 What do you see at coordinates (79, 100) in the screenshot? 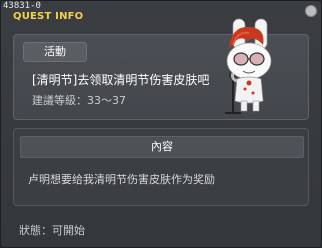
I see `quest-level-range: 建議等級：33～37` at bounding box center [79, 100].